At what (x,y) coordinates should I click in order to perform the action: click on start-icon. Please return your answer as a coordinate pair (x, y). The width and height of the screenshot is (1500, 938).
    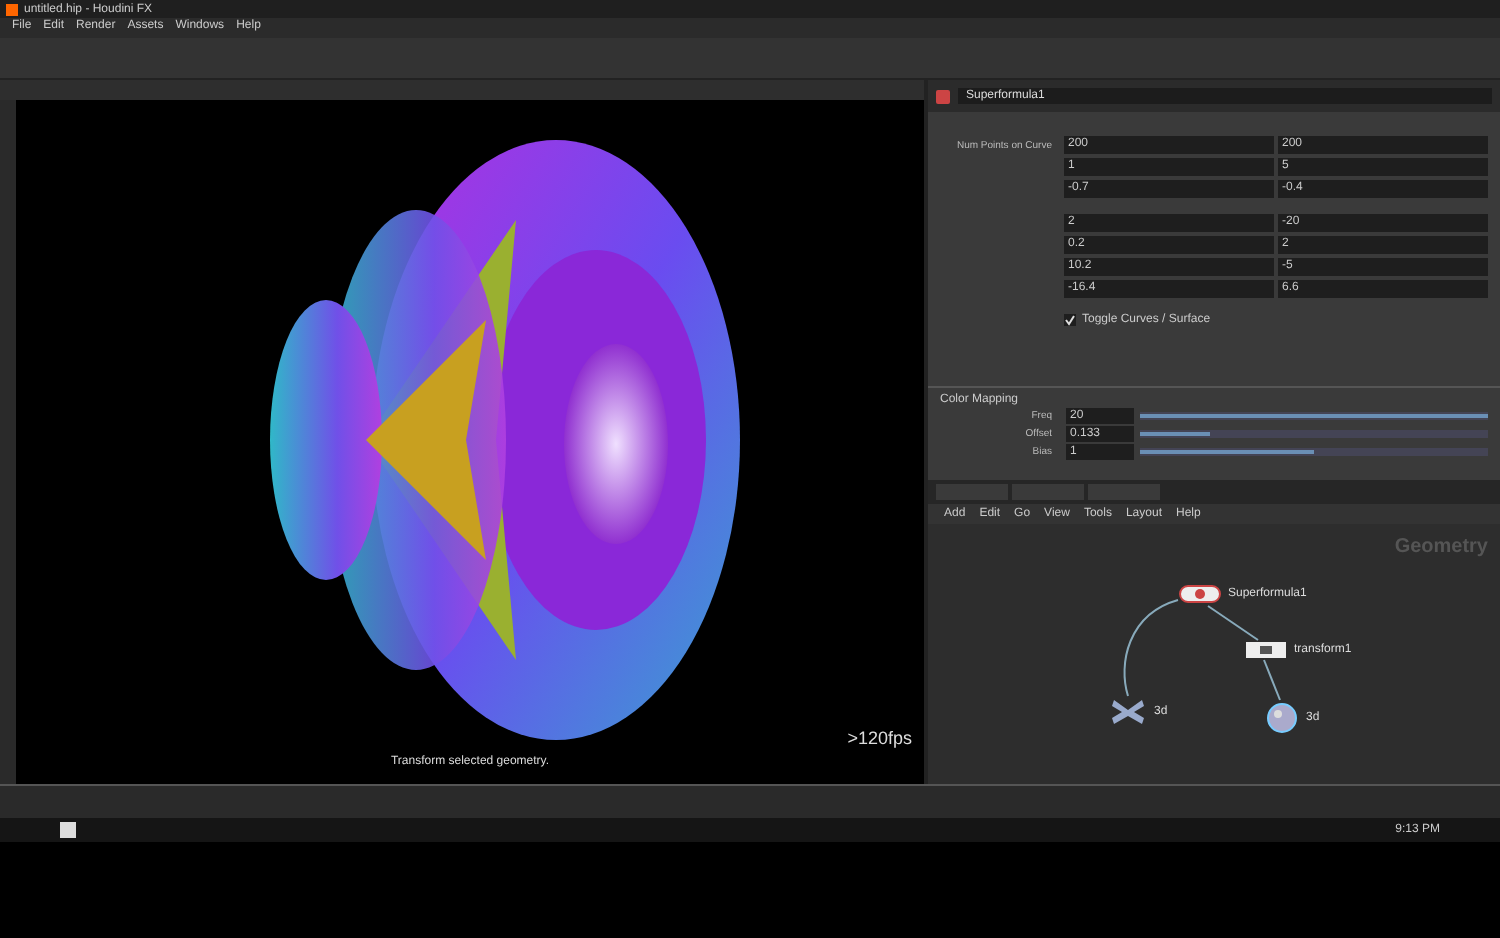
    Looking at the image, I should click on (68, 830).